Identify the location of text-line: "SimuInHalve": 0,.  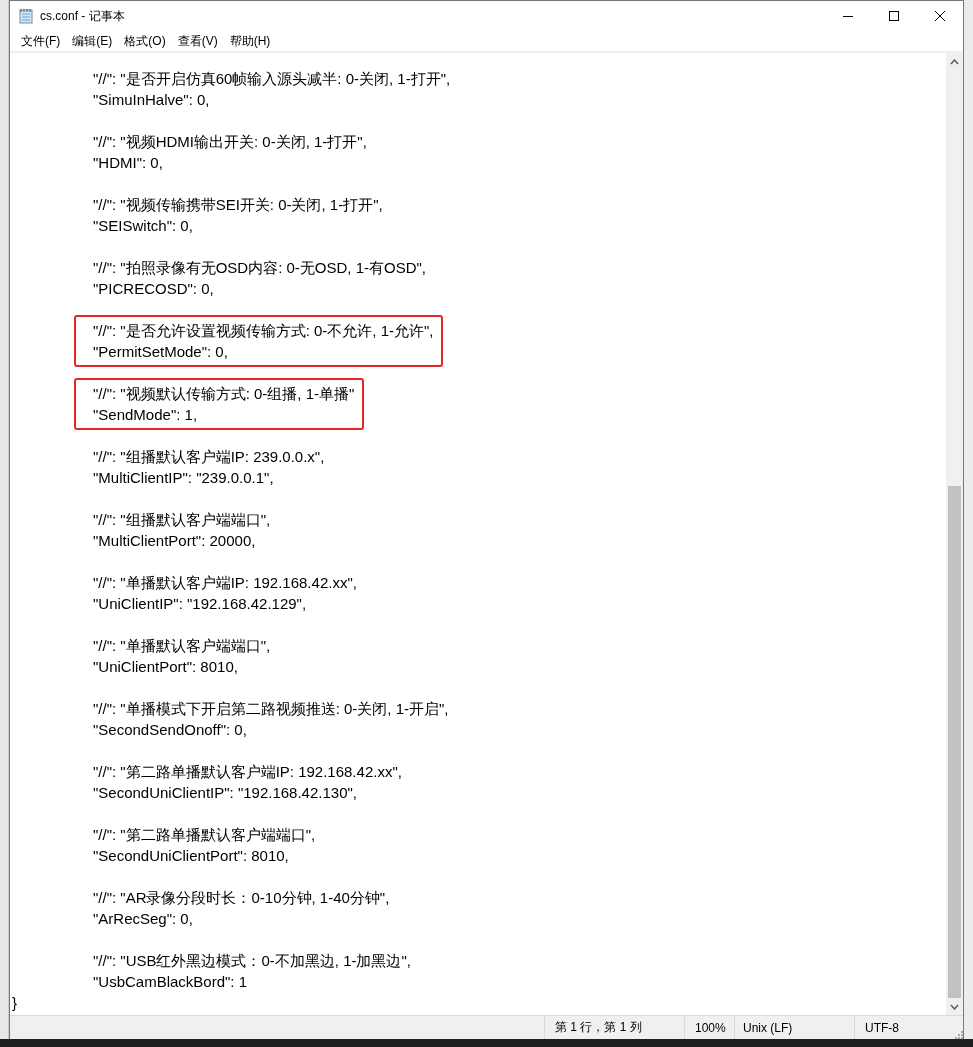
(151, 100).